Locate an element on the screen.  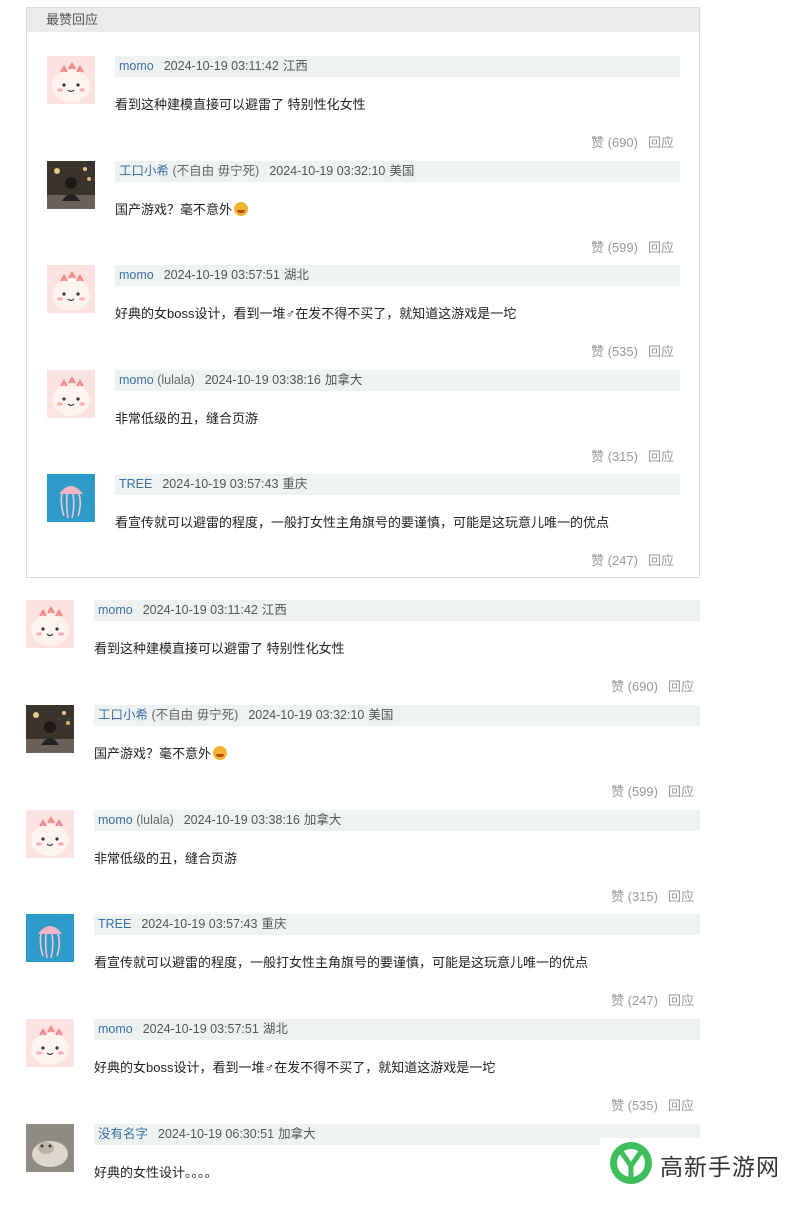
comment-actions: 赞 (247) 回应 is located at coordinates (632, 559).